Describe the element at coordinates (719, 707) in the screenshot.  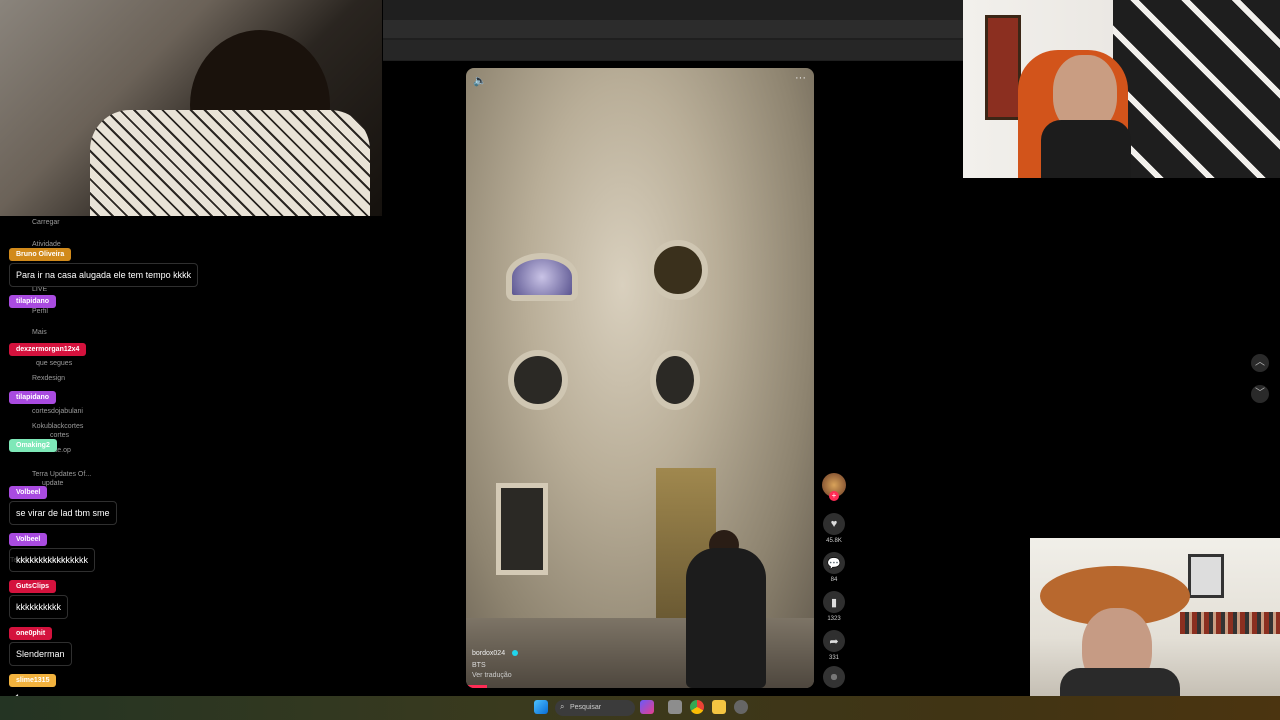
I see `folder-icon` at that location.